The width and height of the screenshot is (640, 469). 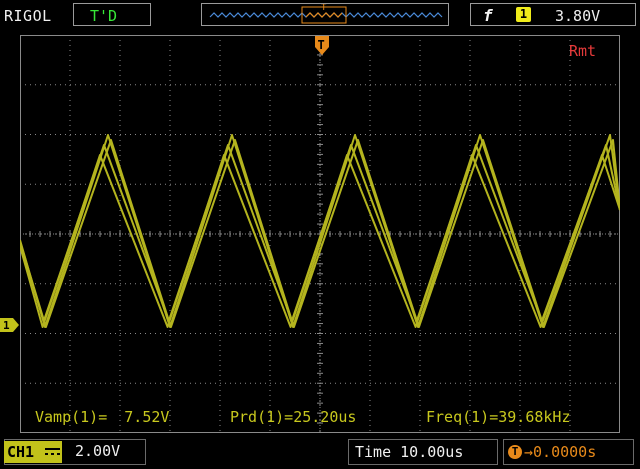 I want to click on measure-vamp: Vamp(1)= 7.52V, so click(x=102, y=417).